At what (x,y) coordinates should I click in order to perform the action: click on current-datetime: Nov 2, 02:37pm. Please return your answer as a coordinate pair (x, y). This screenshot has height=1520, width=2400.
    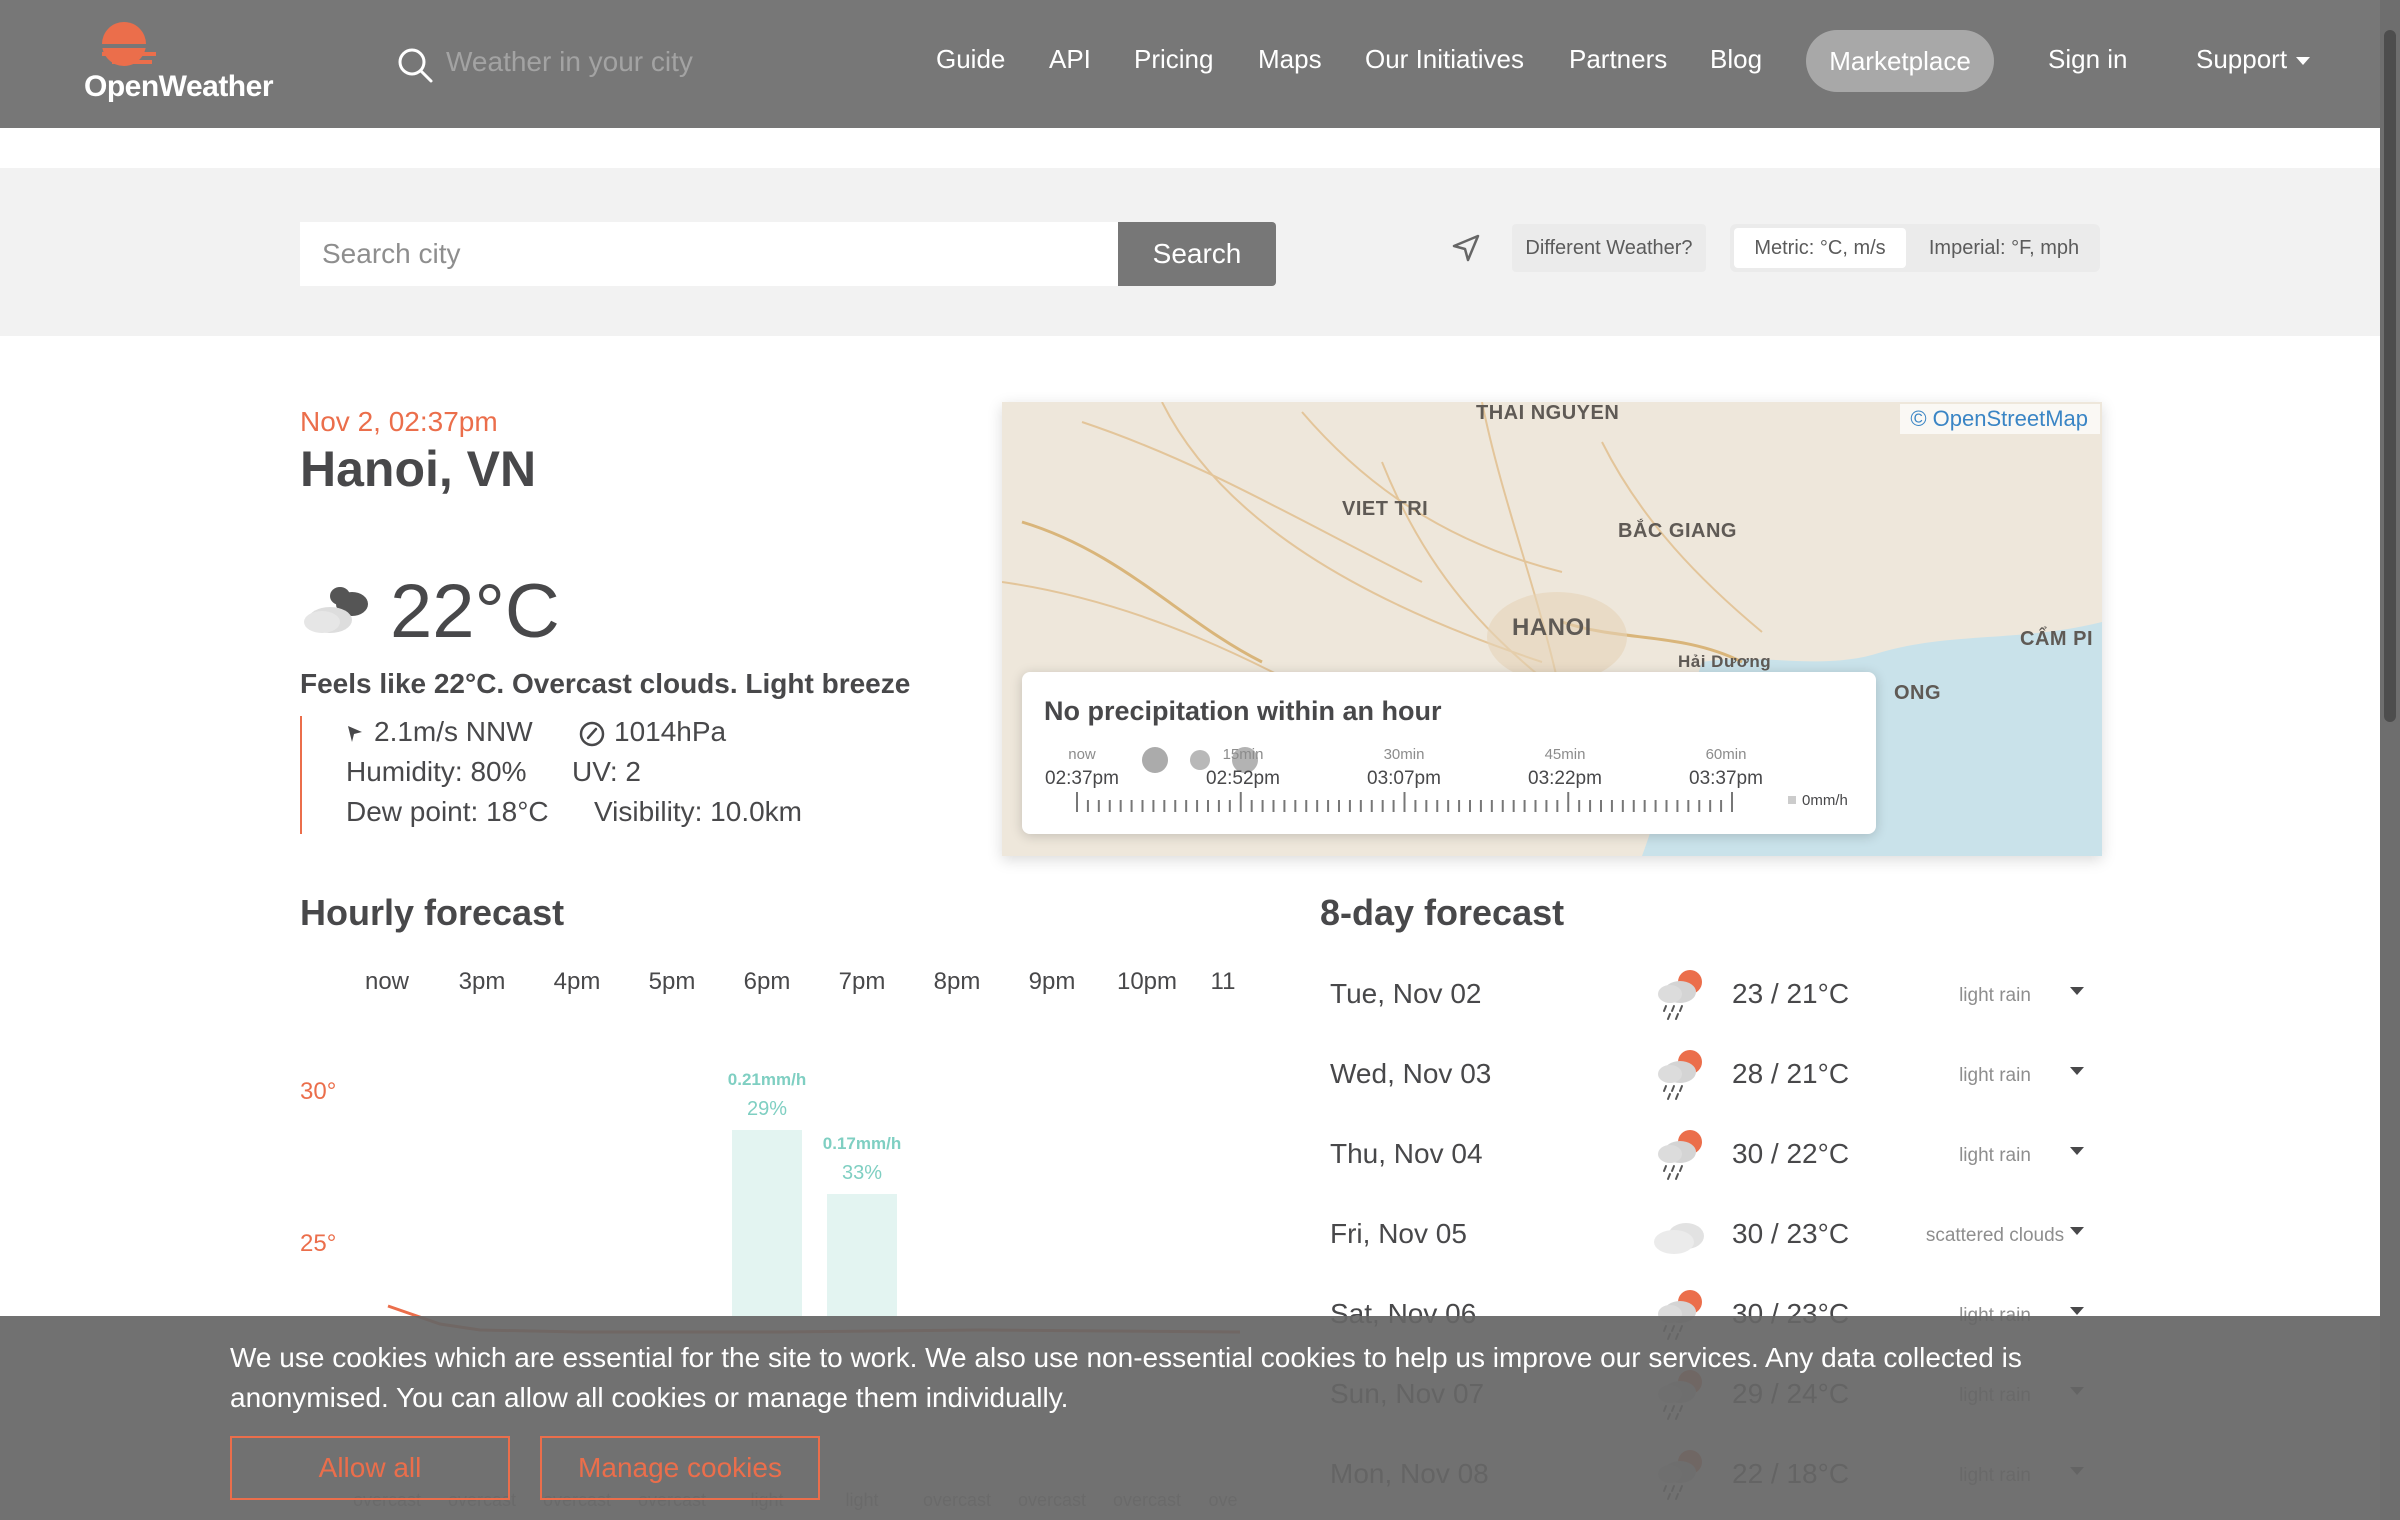
    Looking at the image, I should click on (399, 421).